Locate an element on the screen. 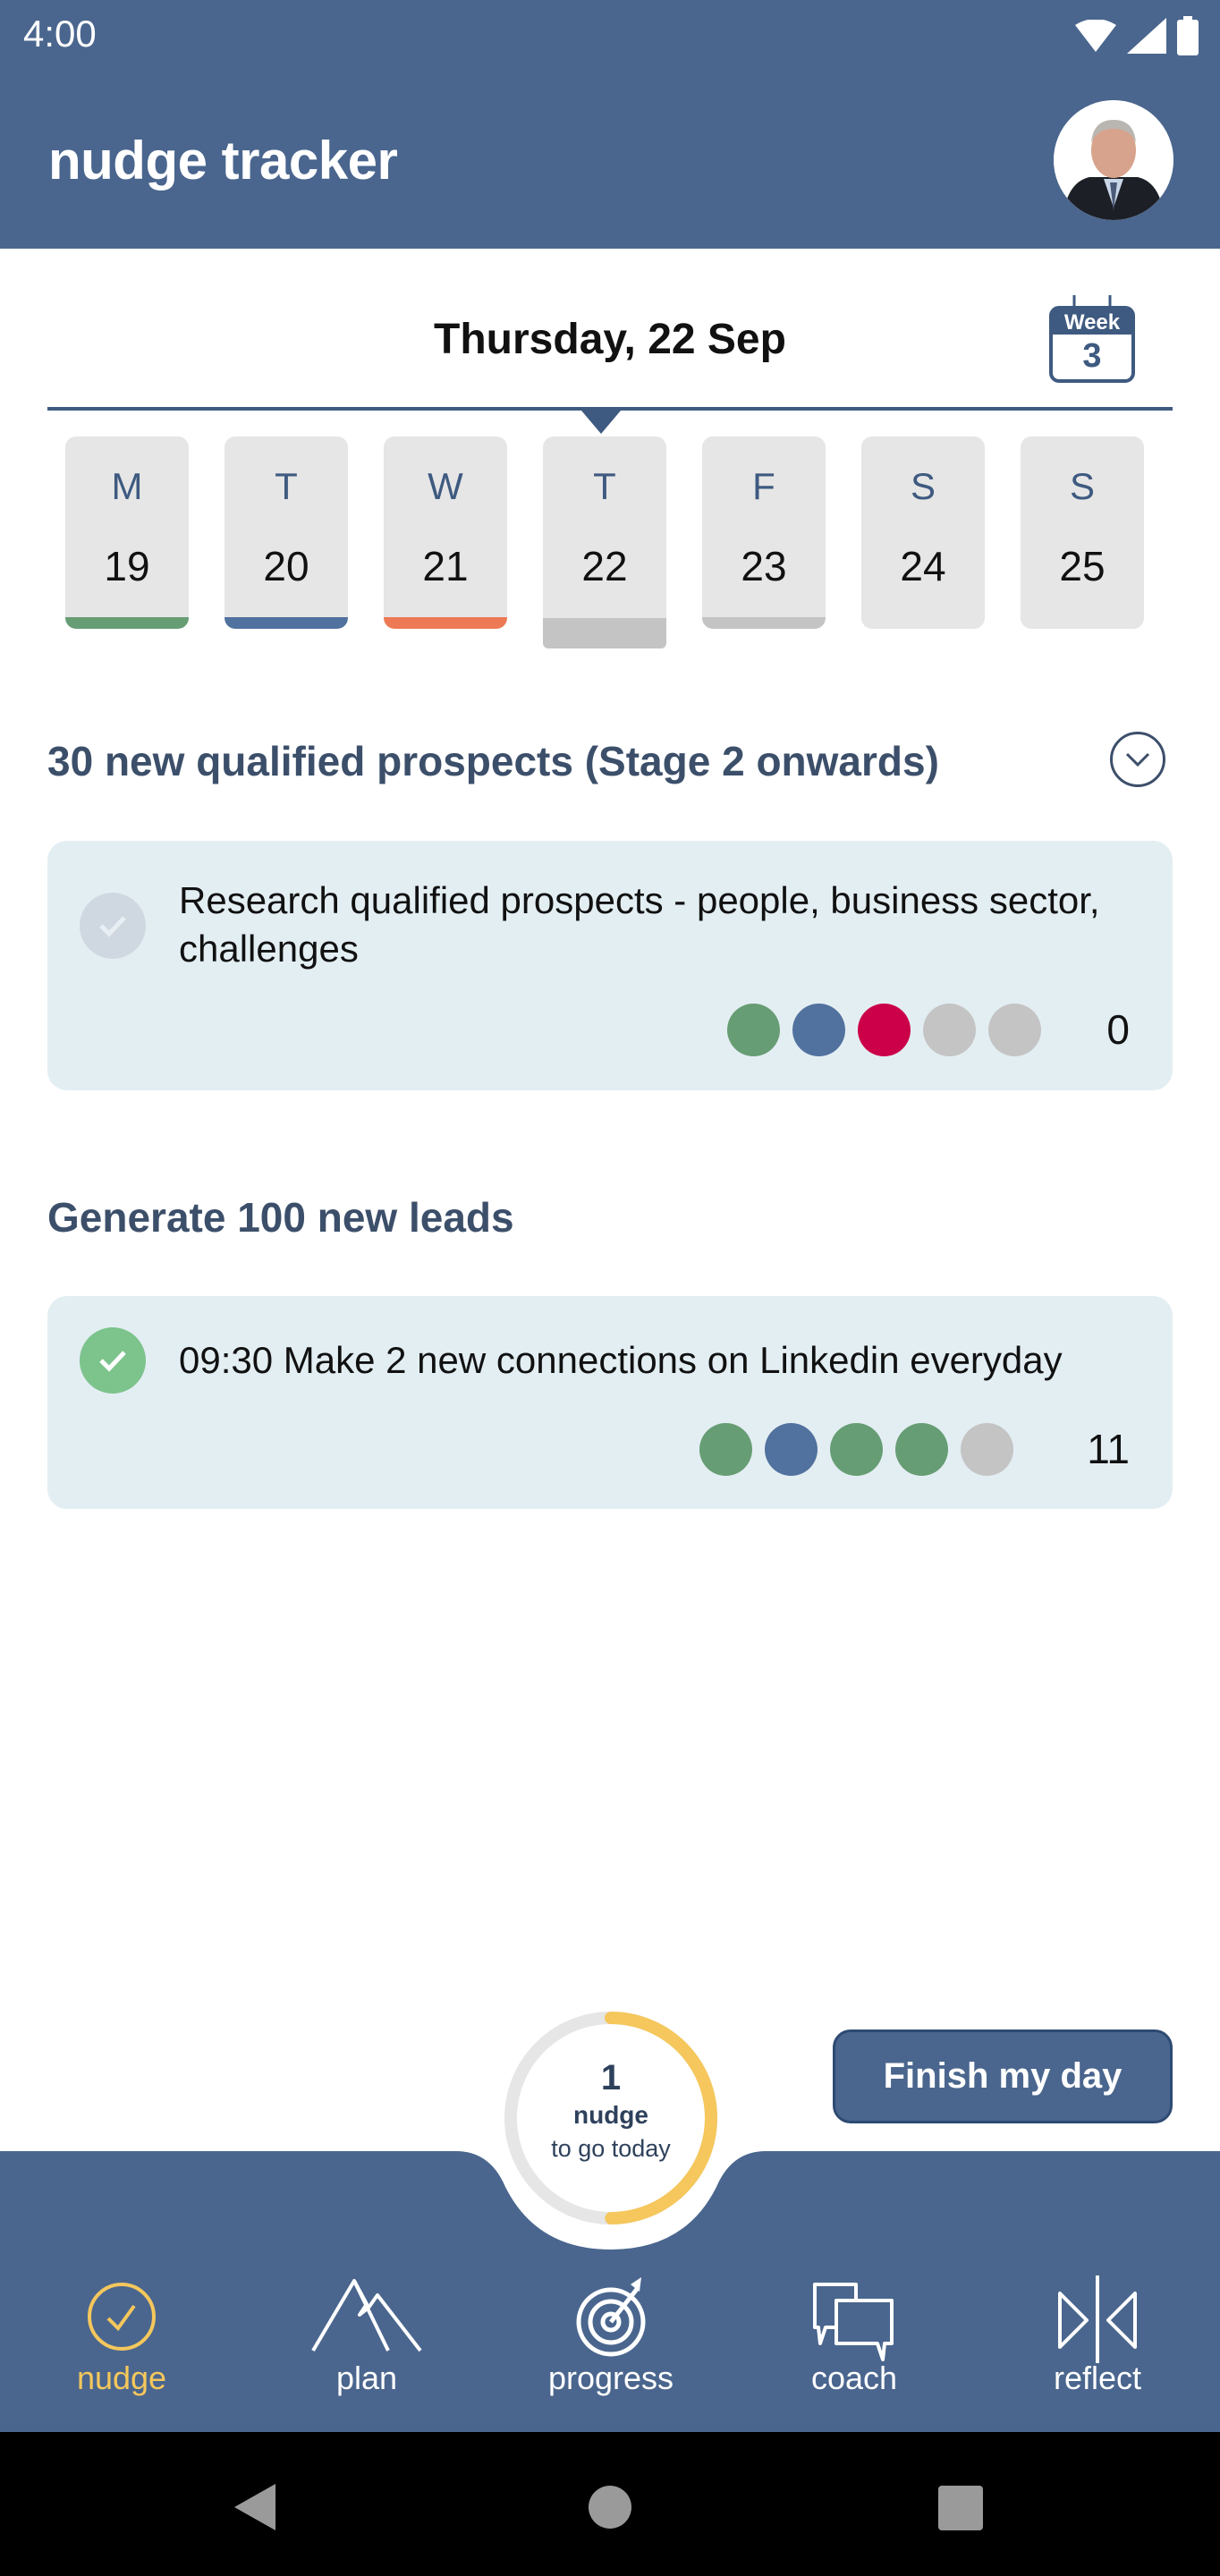 The height and width of the screenshot is (2576, 1220). user-avatar-image is located at coordinates (1113, 160).